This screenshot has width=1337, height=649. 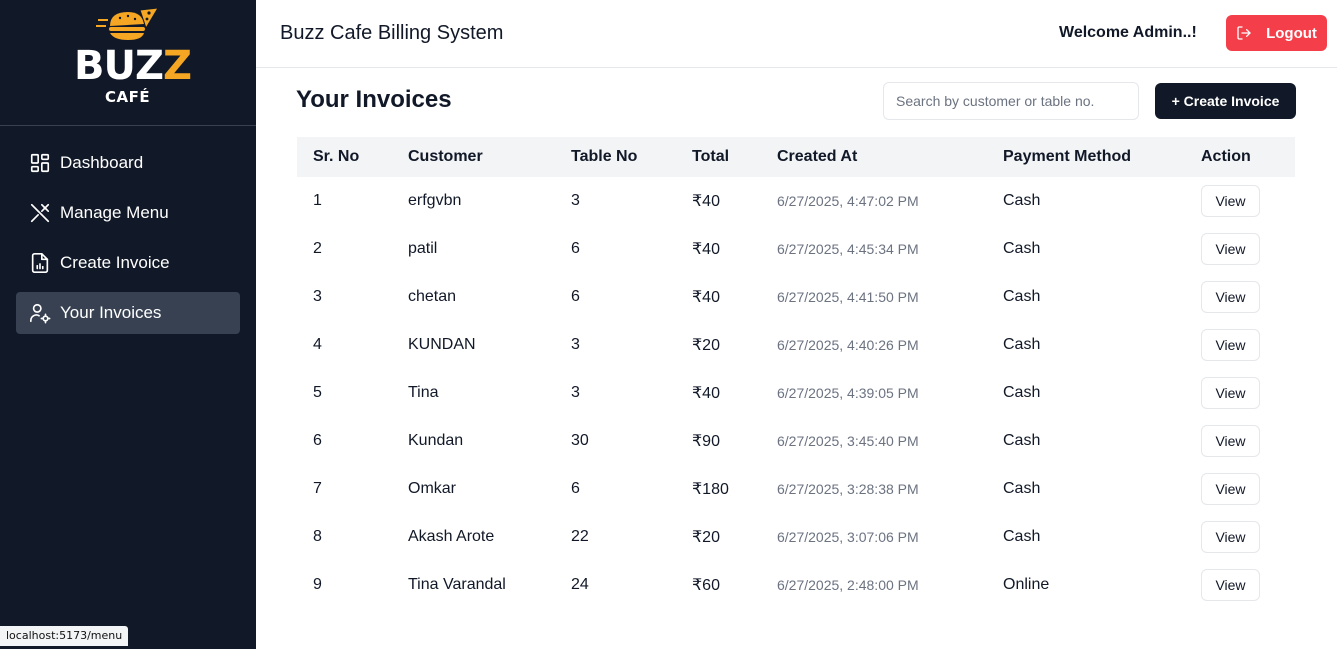 What do you see at coordinates (848, 585) in the screenshot?
I see `cell-created-at: 6/27/2025, 2:48:00 PM` at bounding box center [848, 585].